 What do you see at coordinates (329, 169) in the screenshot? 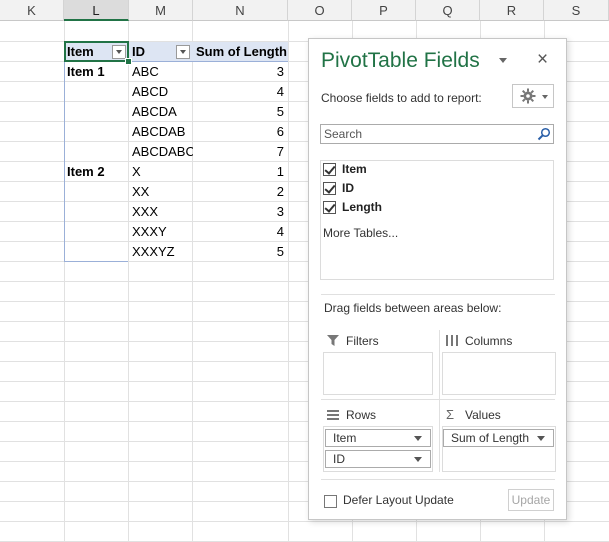
I see `field-checkbox-item` at bounding box center [329, 169].